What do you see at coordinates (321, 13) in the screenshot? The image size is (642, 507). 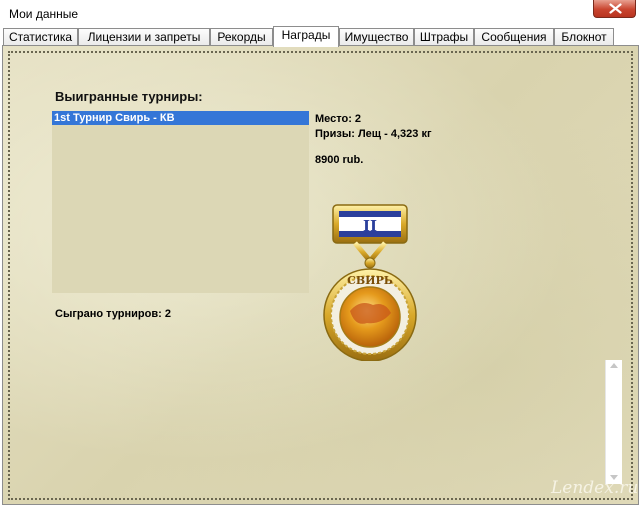 I see `title-bar: Мои данные` at bounding box center [321, 13].